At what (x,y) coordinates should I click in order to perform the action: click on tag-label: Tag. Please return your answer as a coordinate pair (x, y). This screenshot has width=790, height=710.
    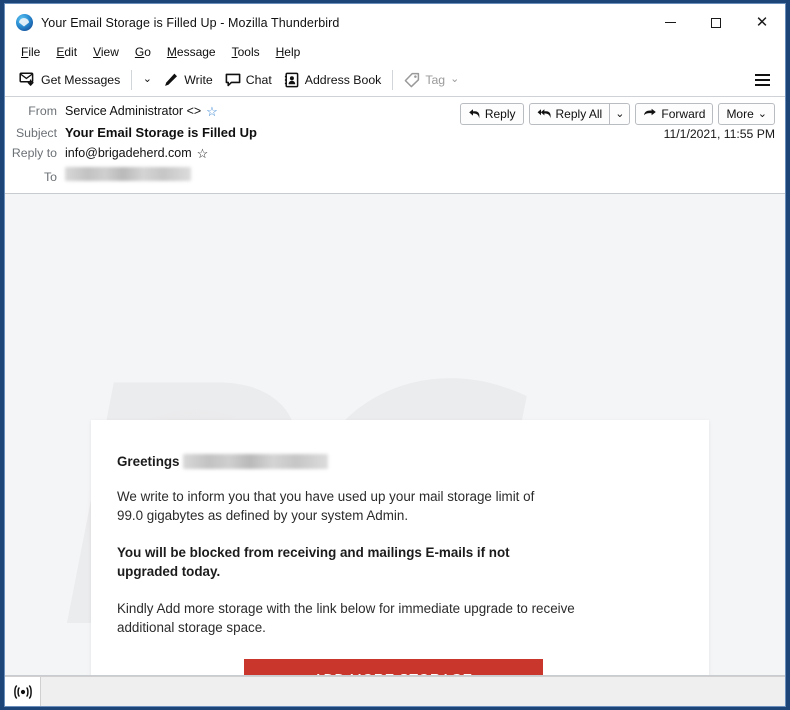
    Looking at the image, I should click on (435, 79).